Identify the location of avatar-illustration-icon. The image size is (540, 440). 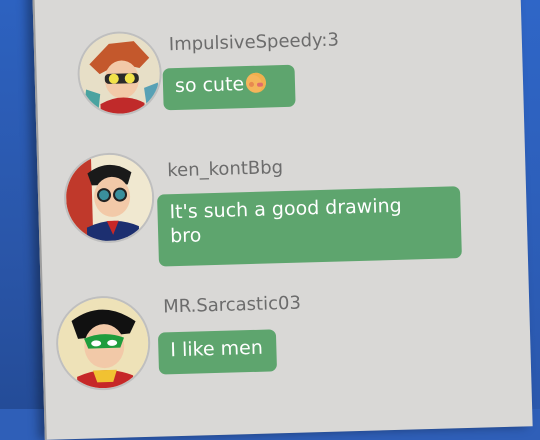
(103, 343).